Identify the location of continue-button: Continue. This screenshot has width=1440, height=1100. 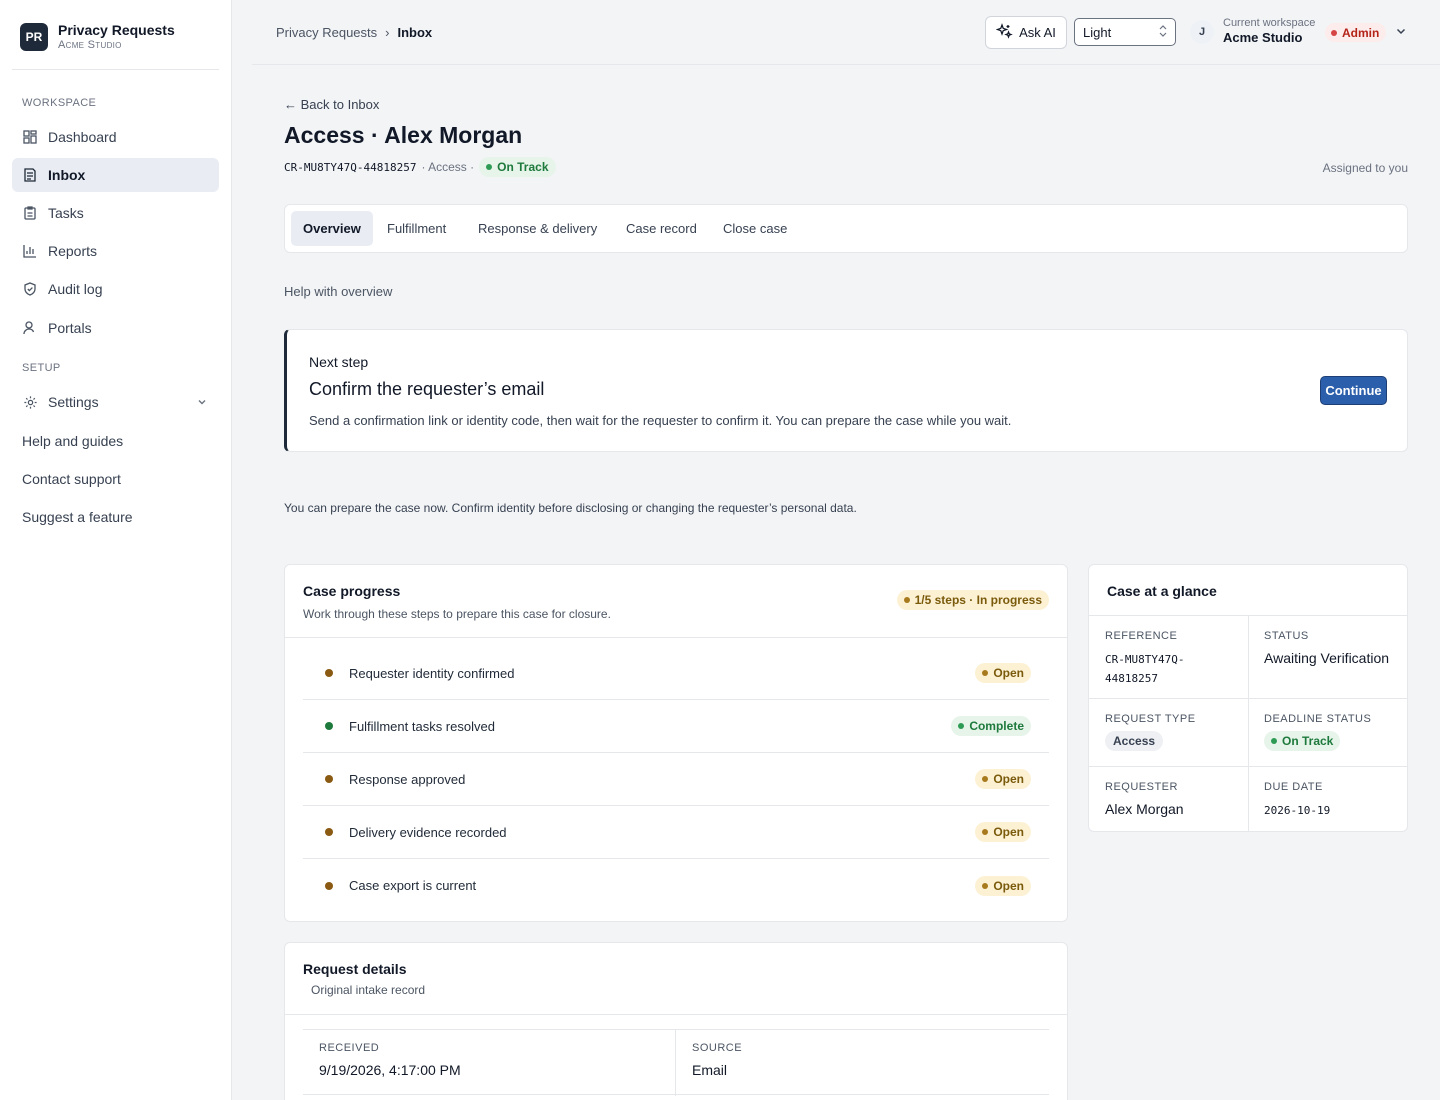
(1353, 390).